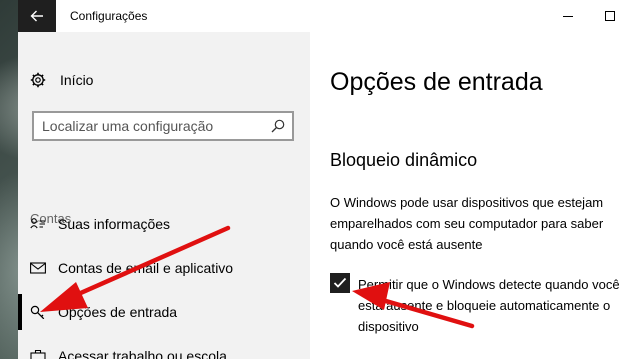 The height and width of the screenshot is (359, 640). I want to click on sidebar-item-trabalho-escola: Acessar trabalho ou escola, so click(164, 348).